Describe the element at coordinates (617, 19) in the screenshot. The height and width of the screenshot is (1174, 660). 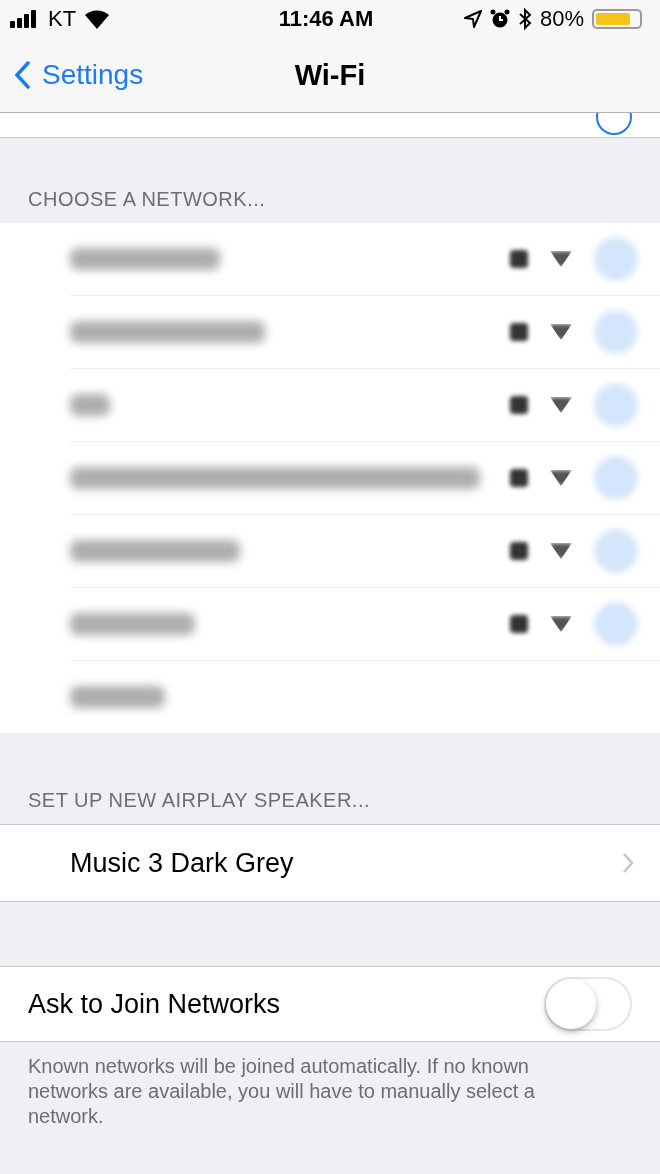
I see `battery-icon` at that location.